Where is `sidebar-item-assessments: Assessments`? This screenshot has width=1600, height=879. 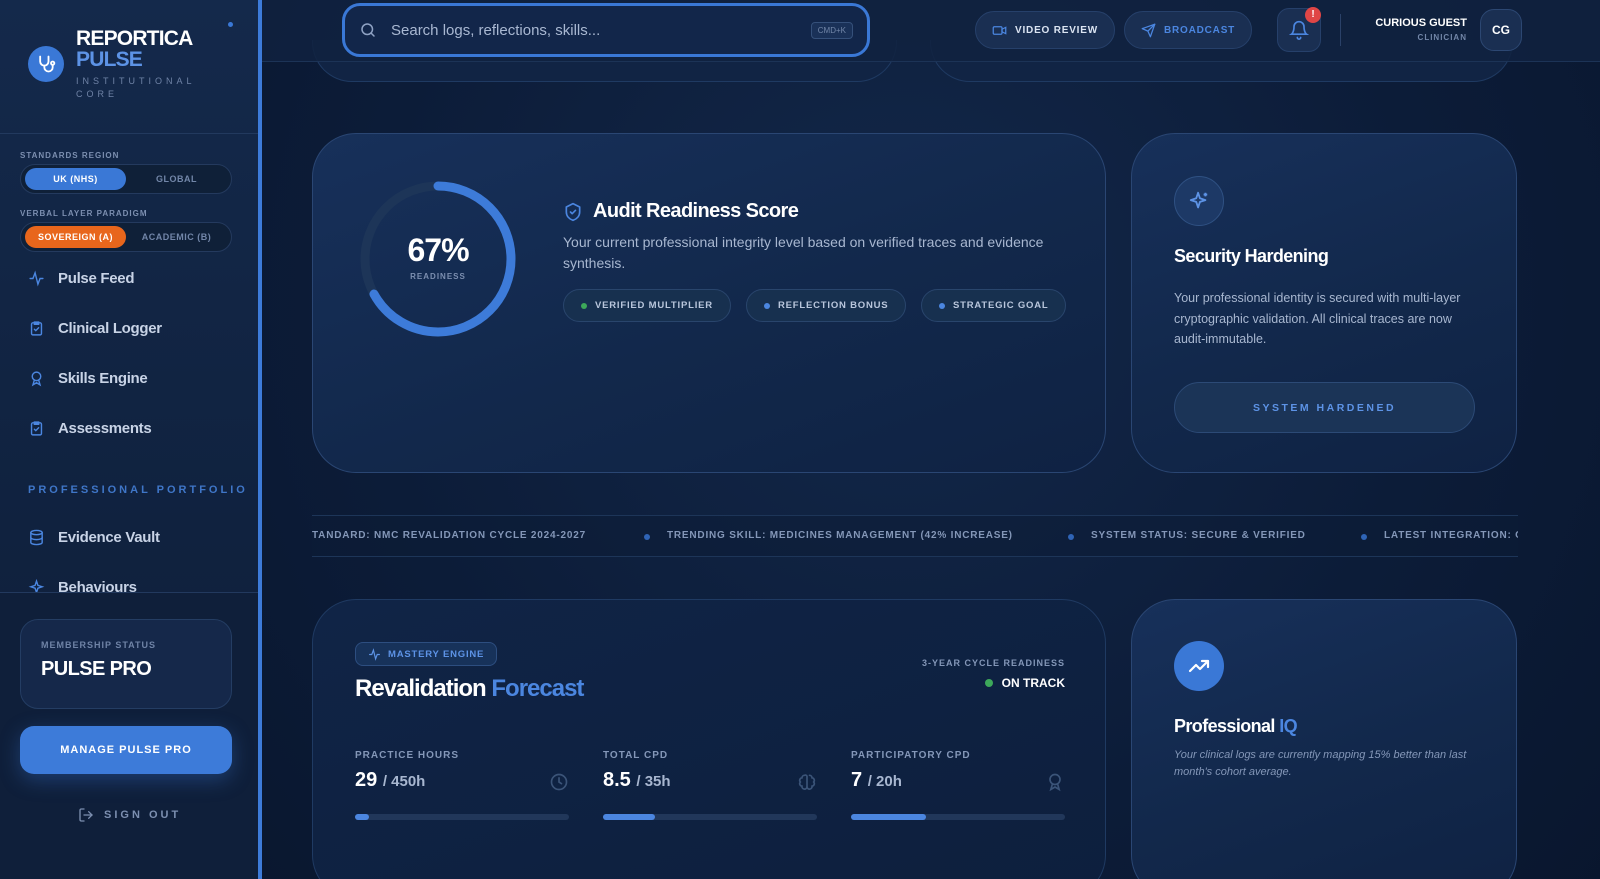
sidebar-item-assessments: Assessments is located at coordinates (90, 428).